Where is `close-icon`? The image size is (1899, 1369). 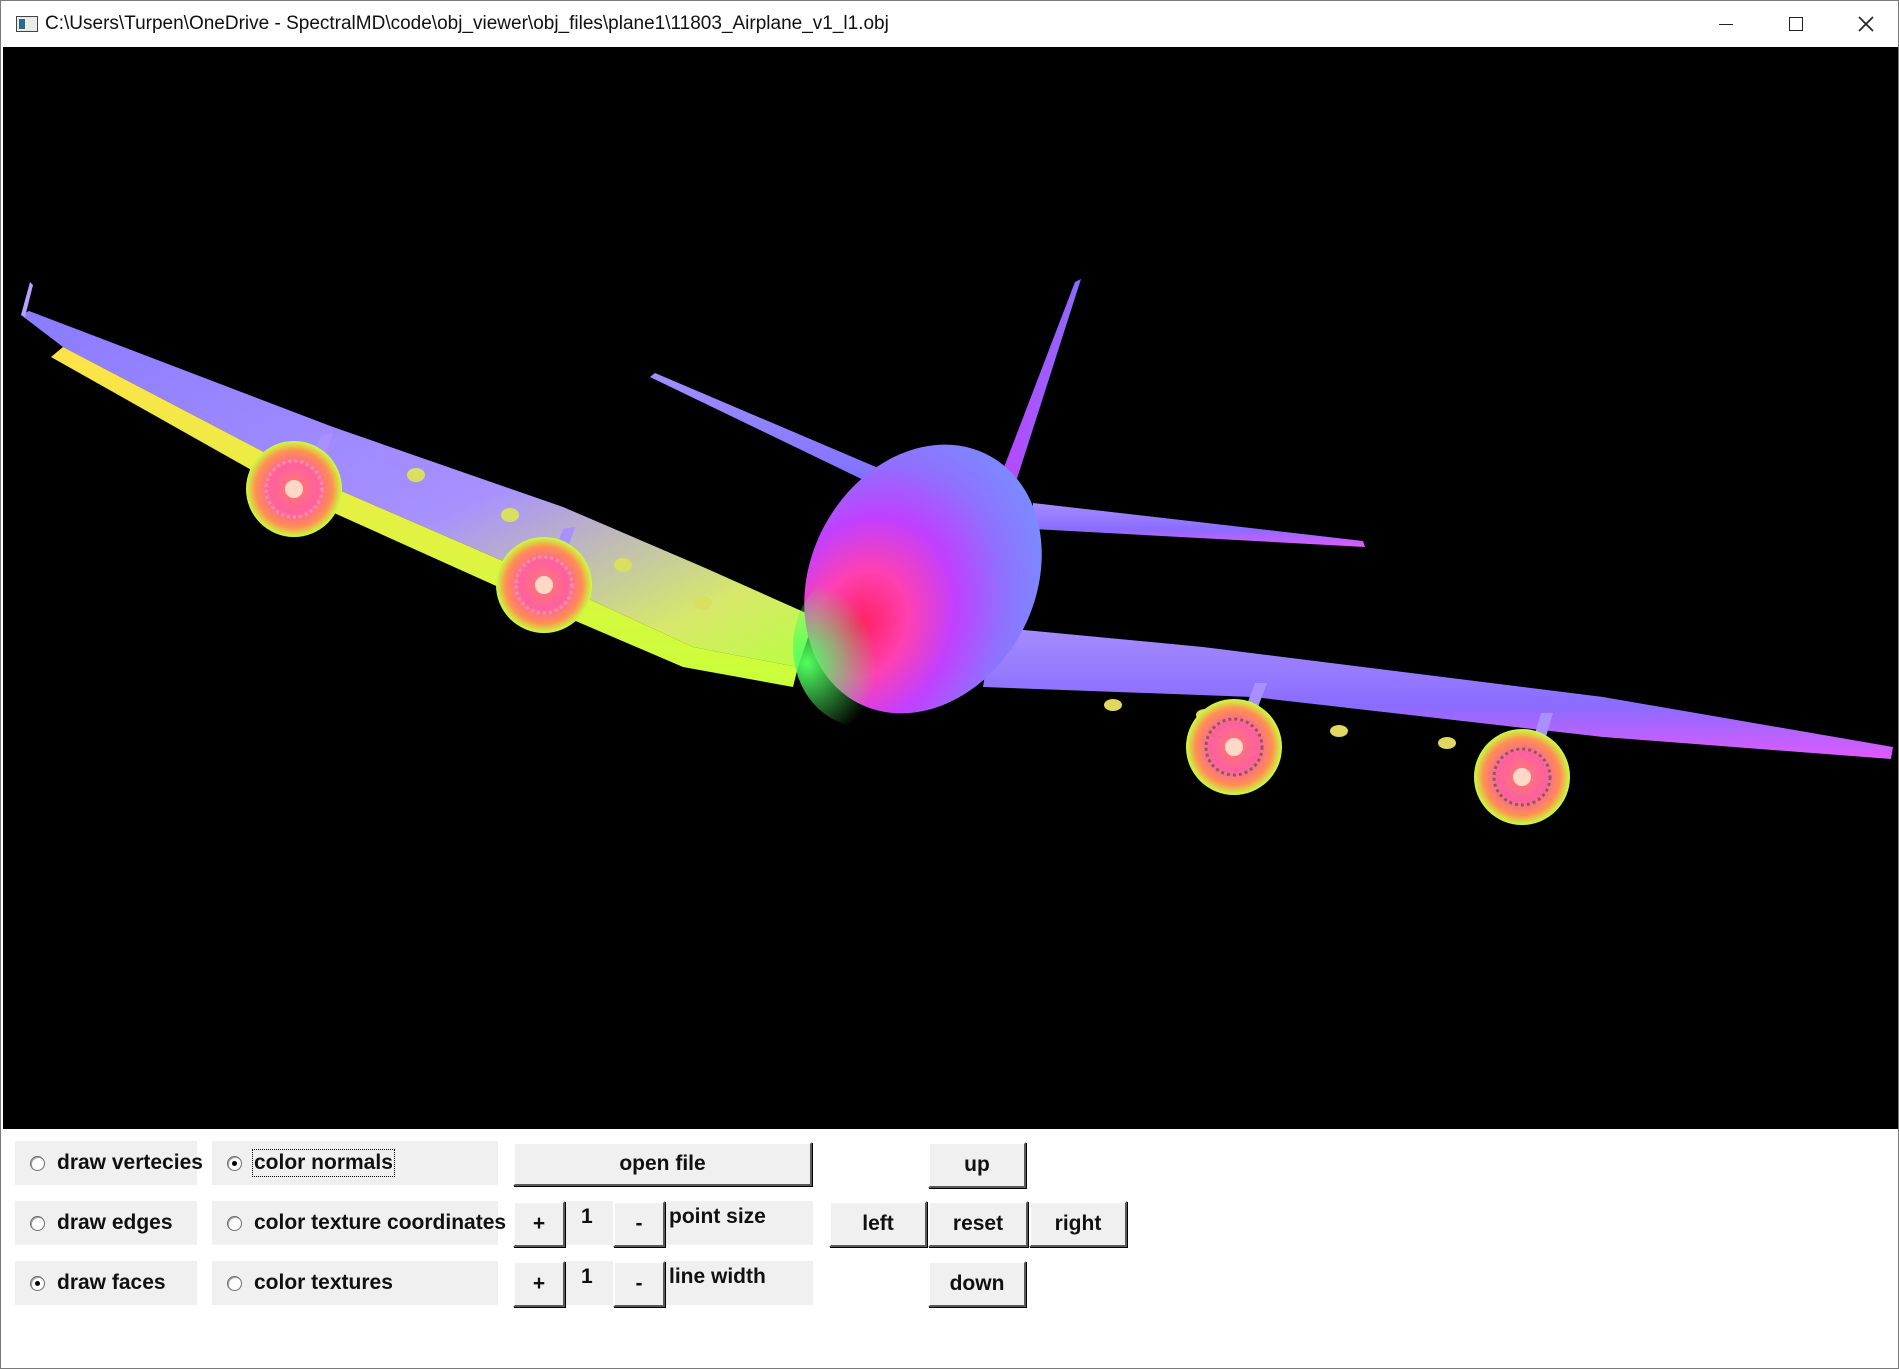 close-icon is located at coordinates (1866, 24).